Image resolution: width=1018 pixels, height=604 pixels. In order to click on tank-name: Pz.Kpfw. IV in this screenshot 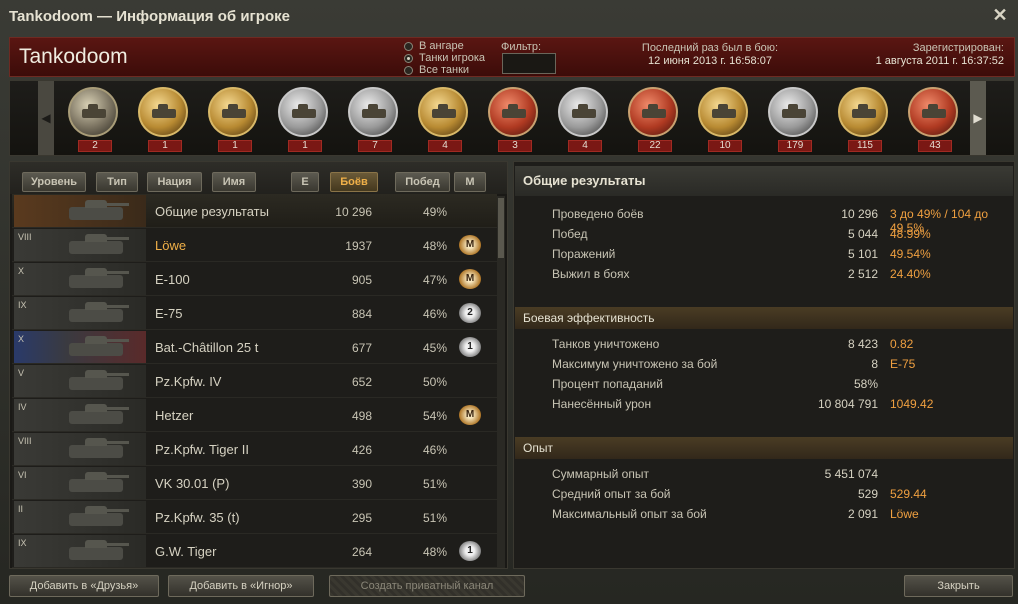, I will do `click(188, 381)`.